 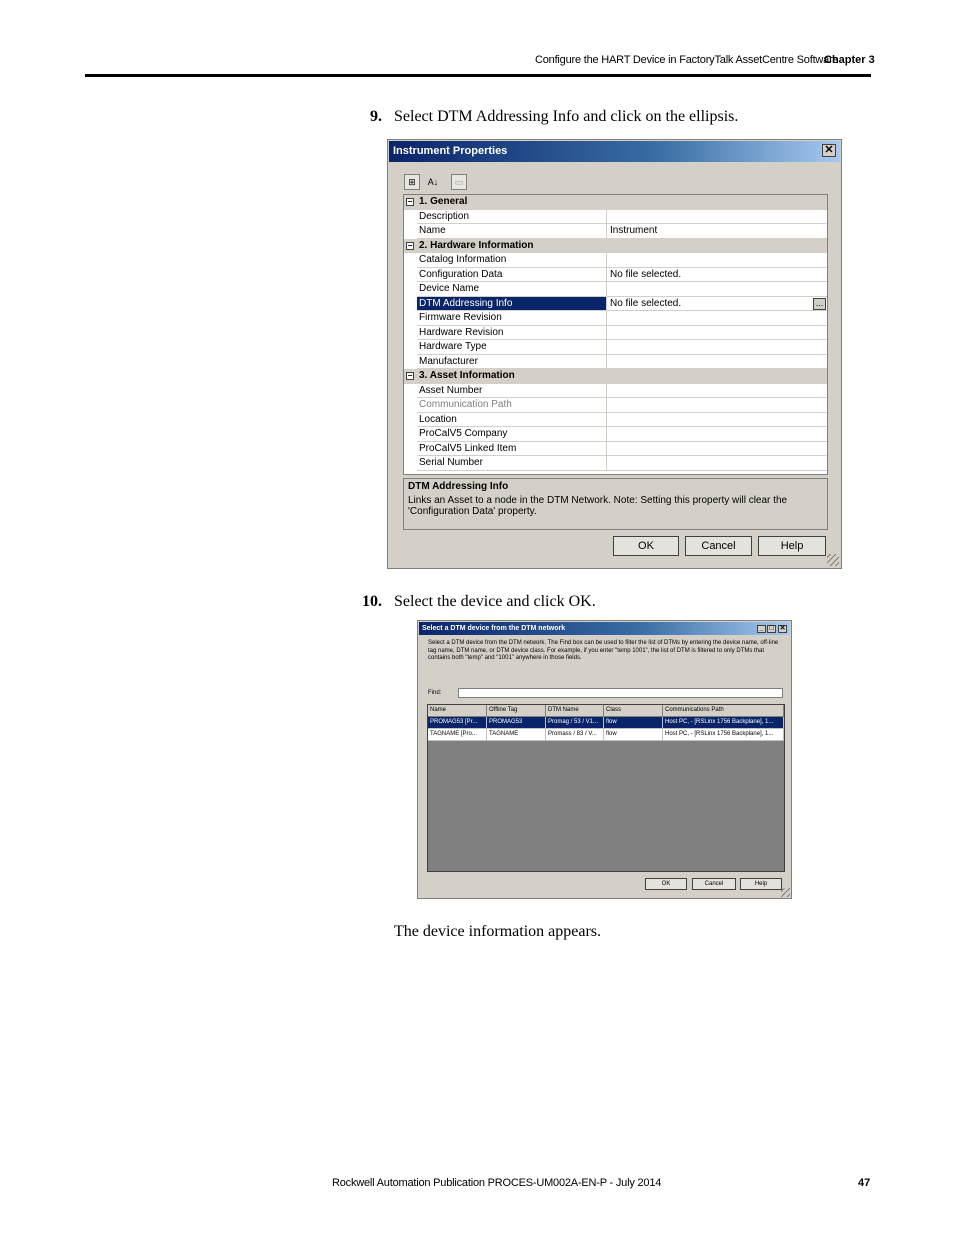 What do you see at coordinates (512, 289) in the screenshot?
I see `property-name: Device Name` at bounding box center [512, 289].